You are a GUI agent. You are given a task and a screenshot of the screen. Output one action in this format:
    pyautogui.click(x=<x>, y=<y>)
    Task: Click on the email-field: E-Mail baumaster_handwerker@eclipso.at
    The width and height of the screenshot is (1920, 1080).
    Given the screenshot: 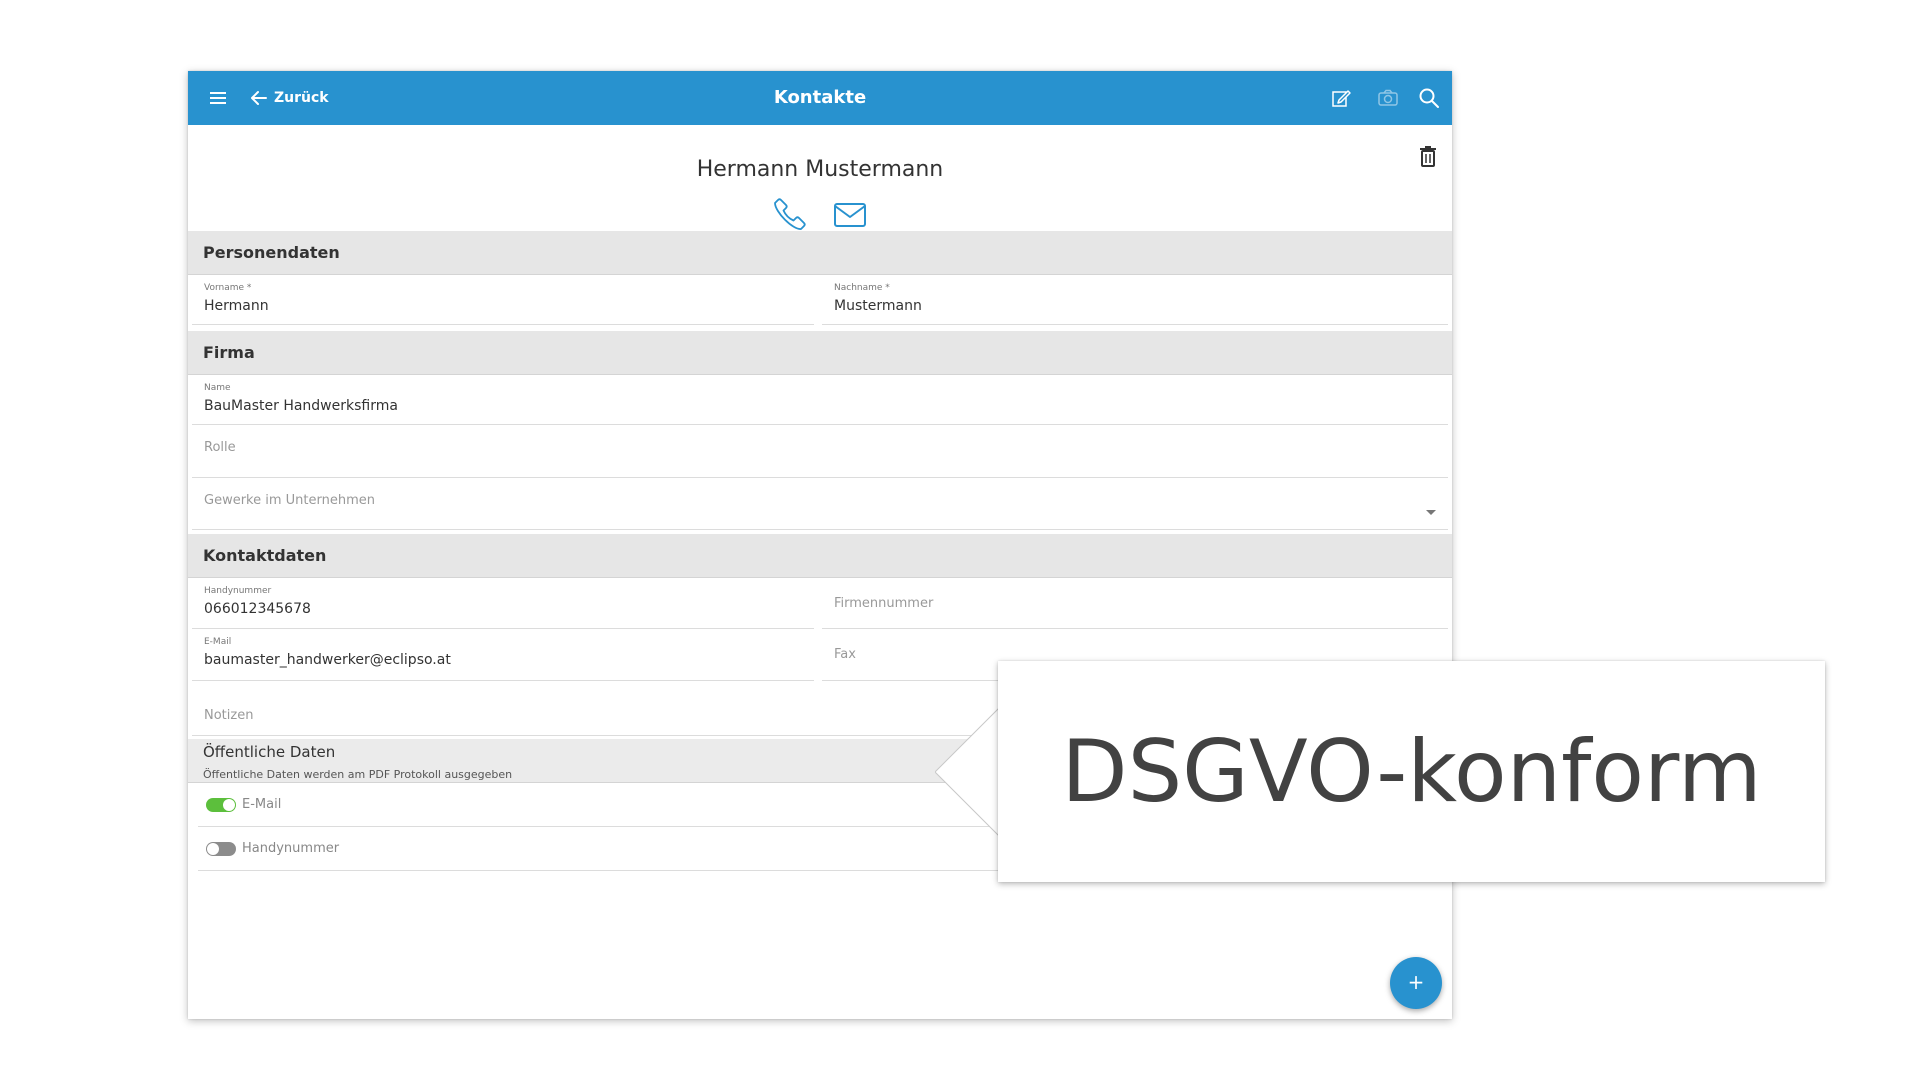 What is the action you would take?
    pyautogui.click(x=503, y=655)
    